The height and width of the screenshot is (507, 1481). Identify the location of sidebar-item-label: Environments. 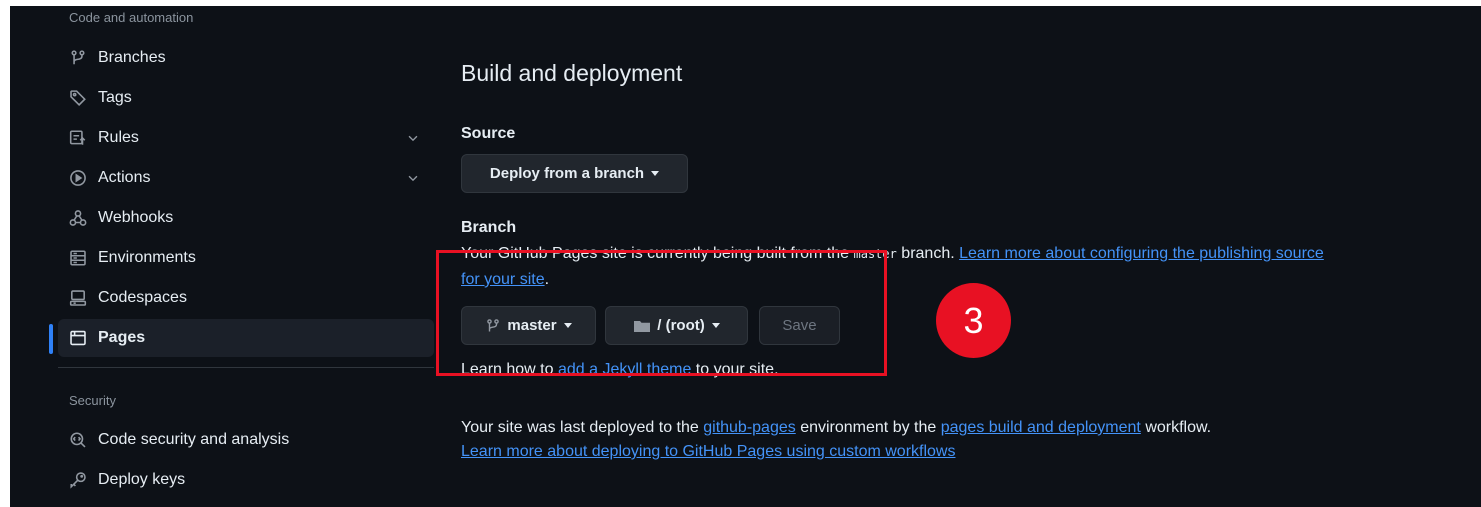
(147, 257).